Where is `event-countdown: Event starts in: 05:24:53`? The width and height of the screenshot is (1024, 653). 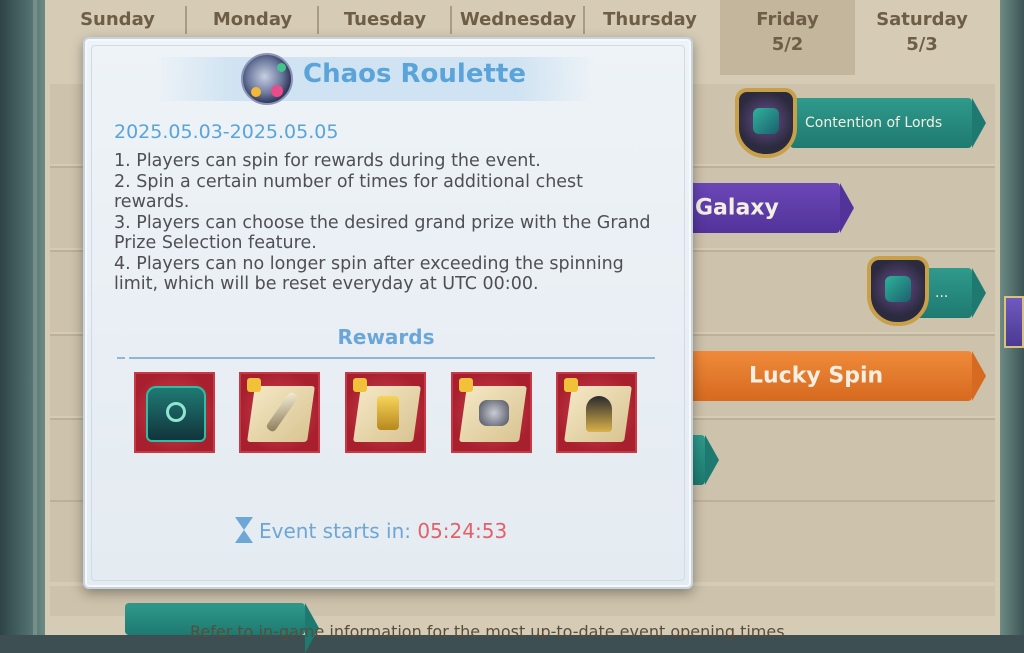
event-countdown: Event starts in: 05:24:53 is located at coordinates (371, 530).